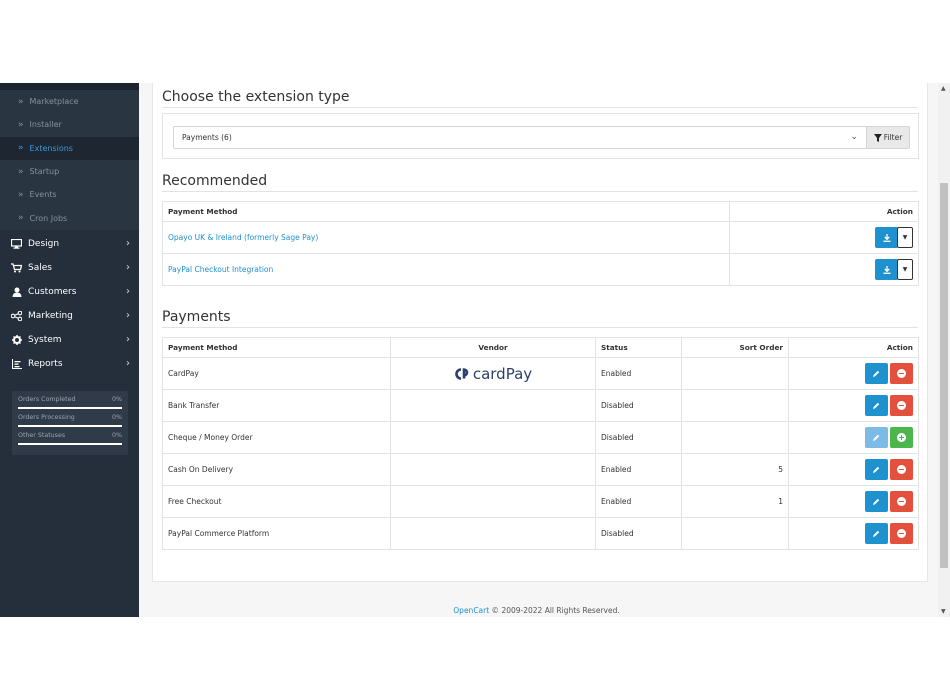 This screenshot has height=700, width=950. I want to click on sidebar-item-system: System ›, so click(69, 340).